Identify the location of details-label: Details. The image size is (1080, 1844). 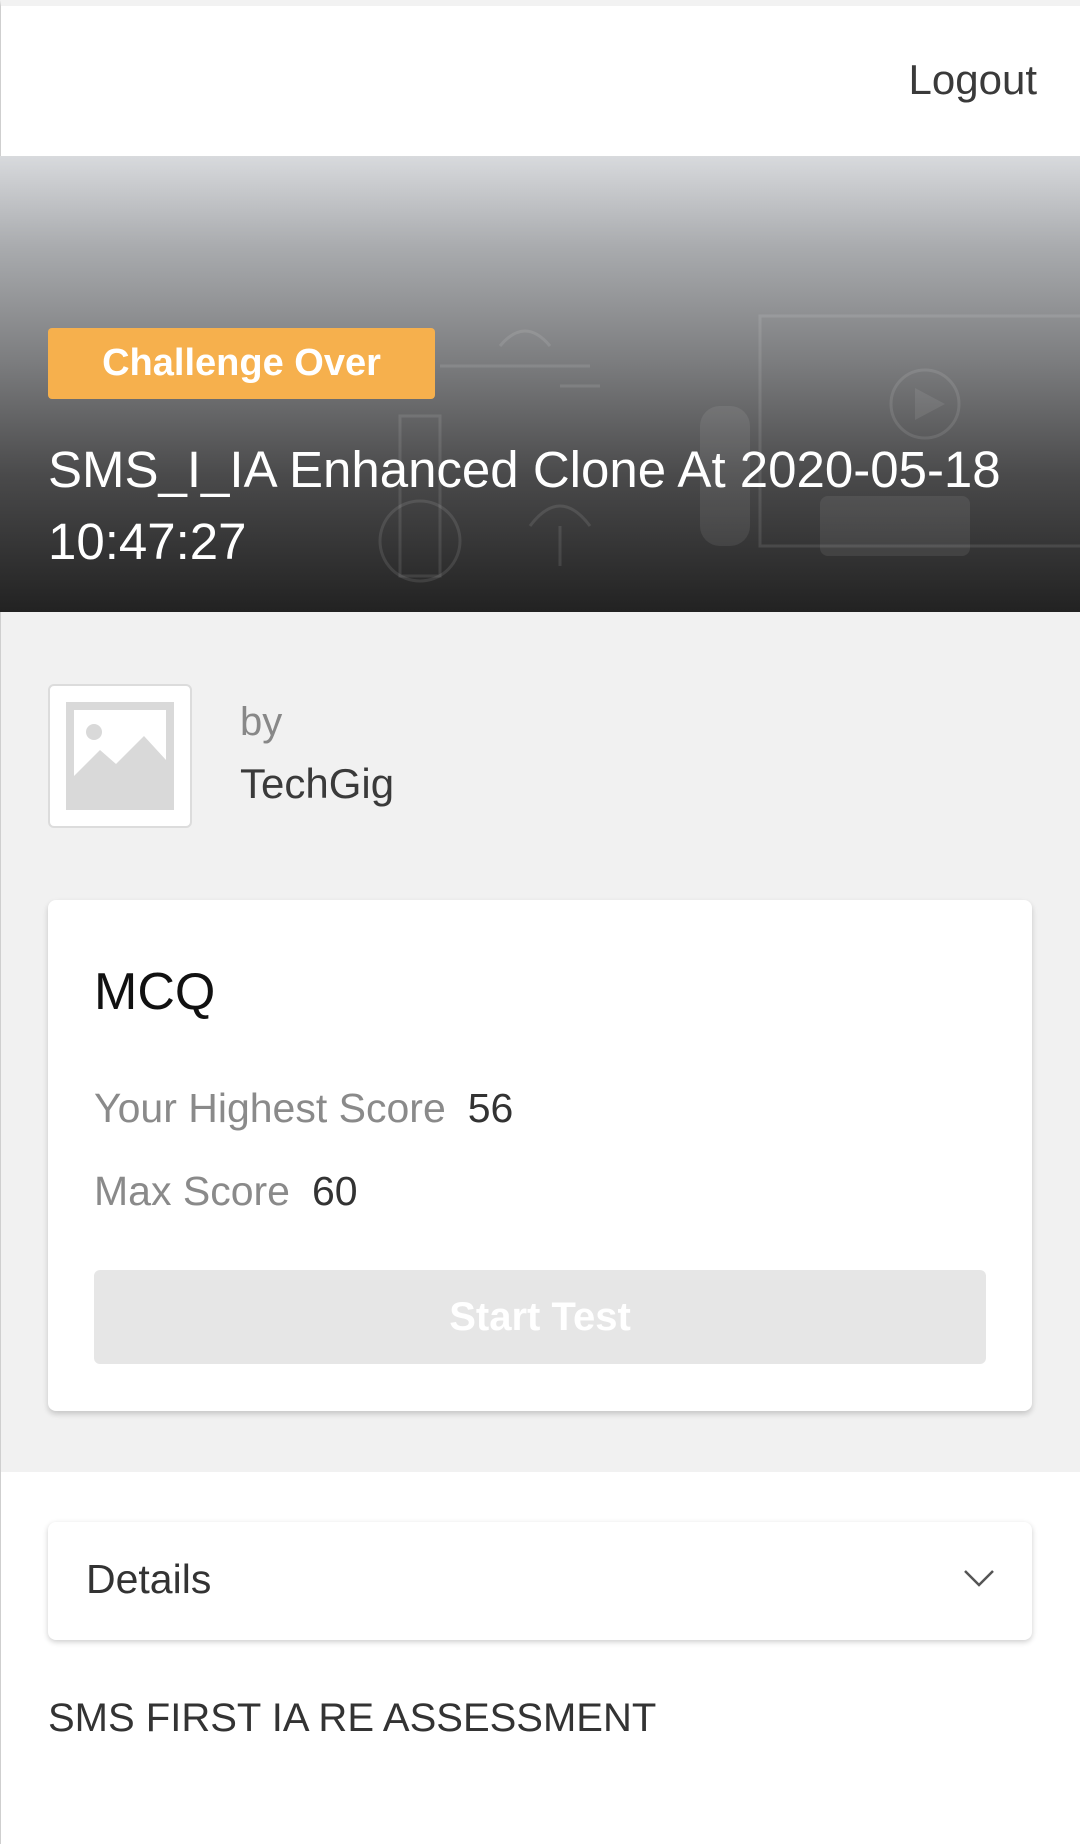
(149, 1579).